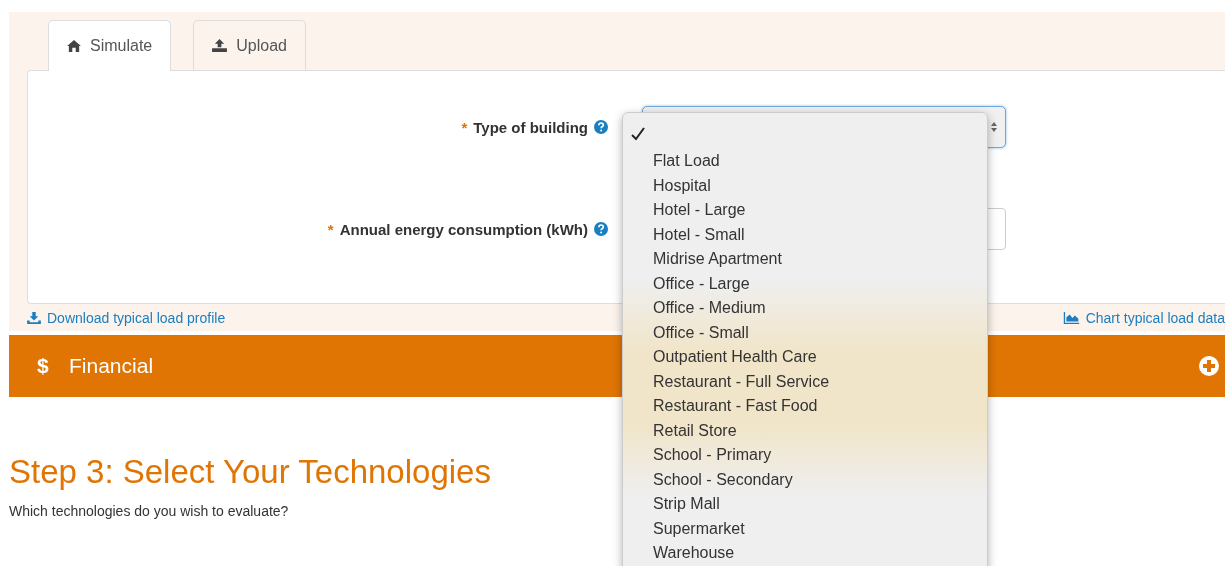 The width and height of the screenshot is (1225, 566). I want to click on step-heading: Step 3: Select Your Technologies, so click(250, 472).